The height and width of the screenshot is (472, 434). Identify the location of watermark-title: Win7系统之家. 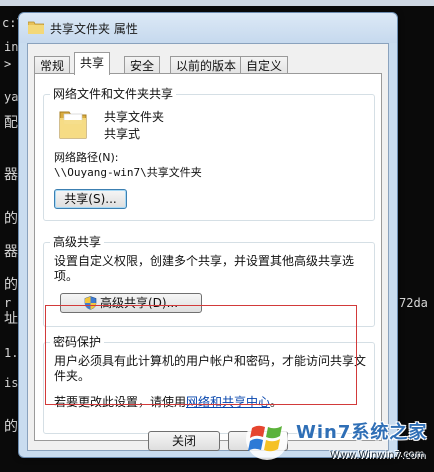
(362, 432).